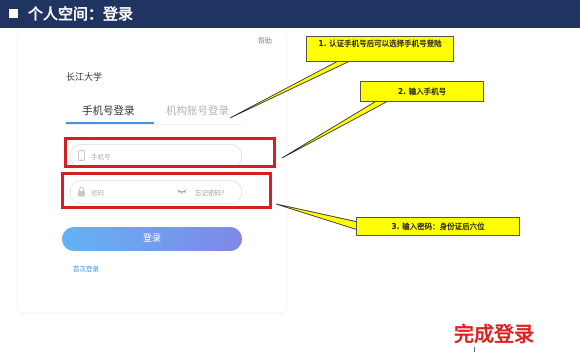 The image size is (580, 354). Describe the element at coordinates (438, 226) in the screenshot. I see `callout-enter-password: 3. 输入密码：身份证后六位` at that location.